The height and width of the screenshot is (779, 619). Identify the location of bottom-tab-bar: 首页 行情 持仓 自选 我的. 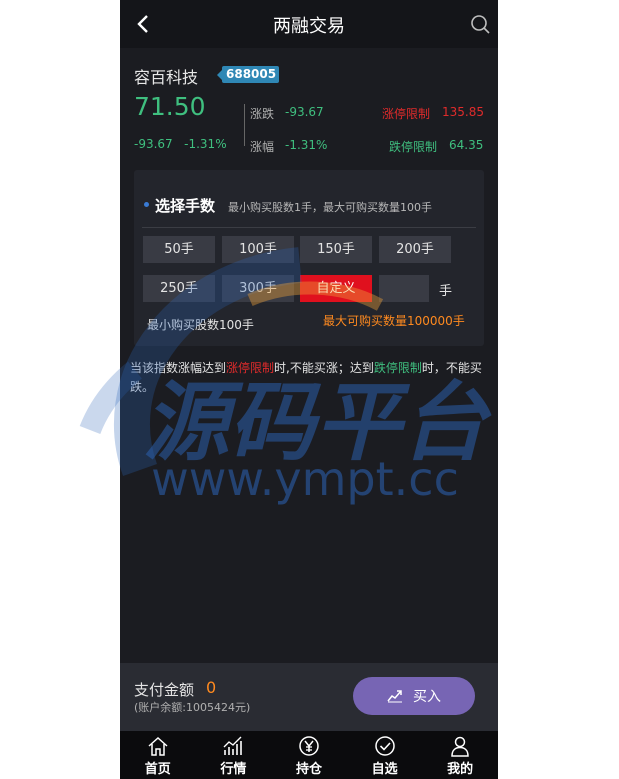
(309, 755).